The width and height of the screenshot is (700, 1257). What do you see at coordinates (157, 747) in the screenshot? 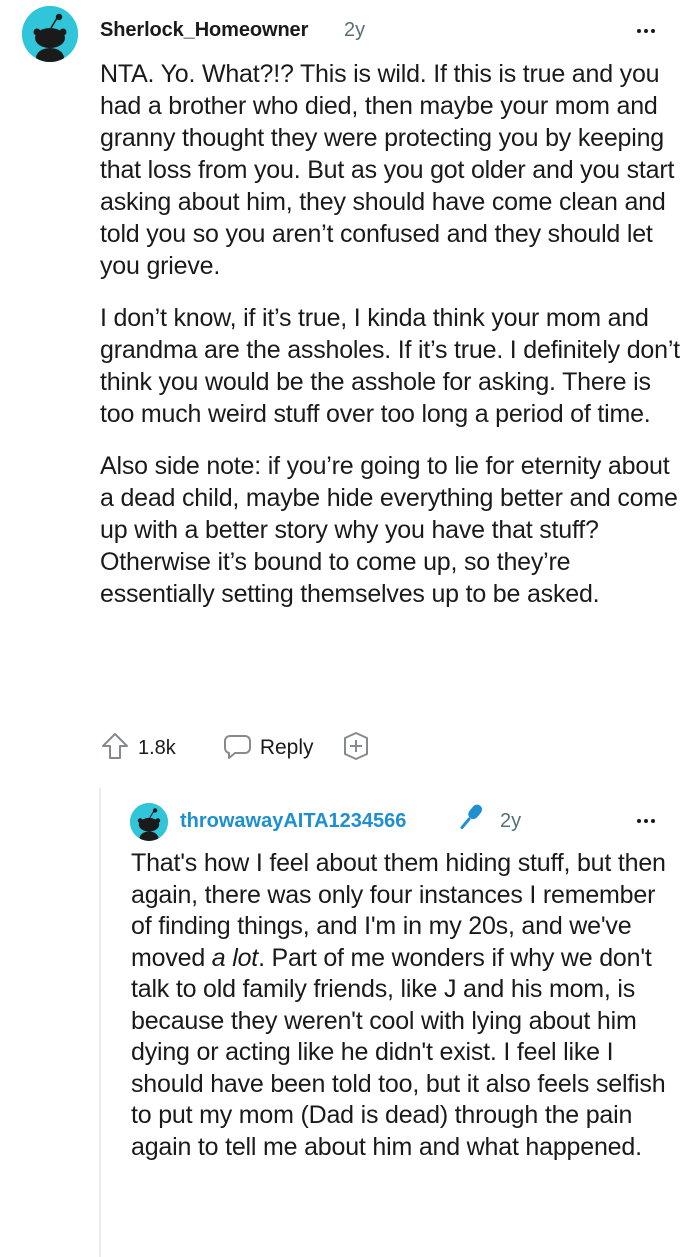
I see `upvote-count: 1.8k` at bounding box center [157, 747].